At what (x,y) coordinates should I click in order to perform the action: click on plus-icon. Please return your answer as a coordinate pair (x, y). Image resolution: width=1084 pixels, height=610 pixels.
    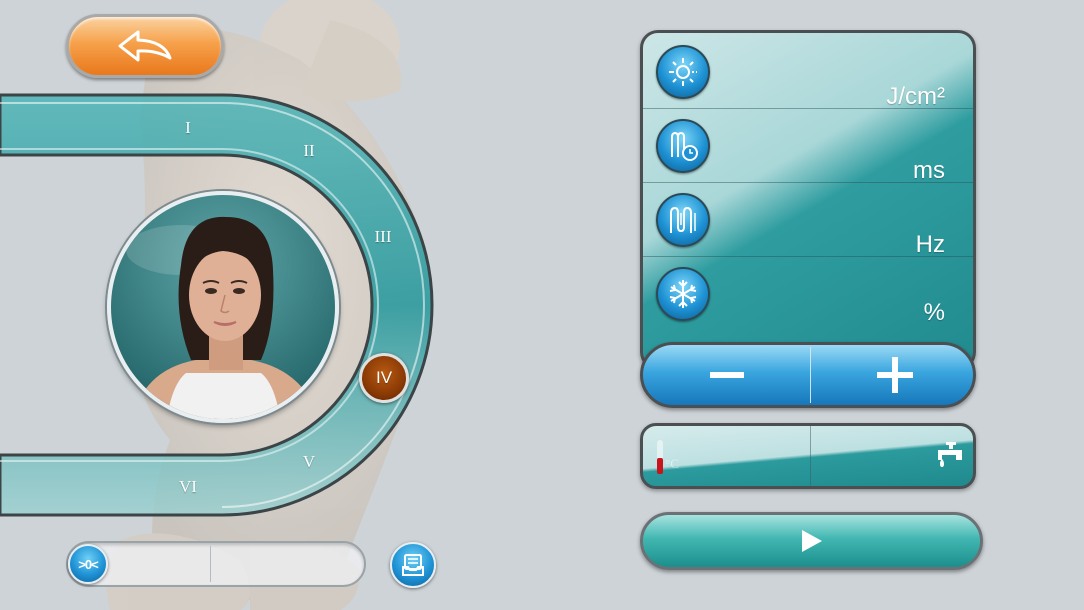
    Looking at the image, I should click on (894, 375).